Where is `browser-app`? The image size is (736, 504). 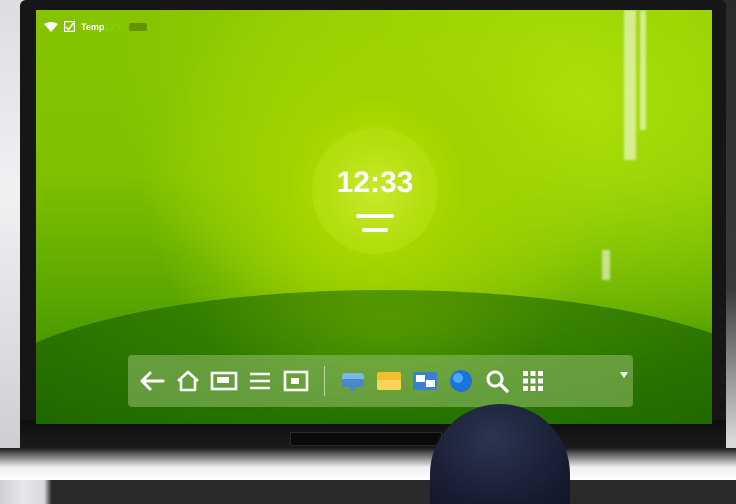
browser-app is located at coordinates (461, 381).